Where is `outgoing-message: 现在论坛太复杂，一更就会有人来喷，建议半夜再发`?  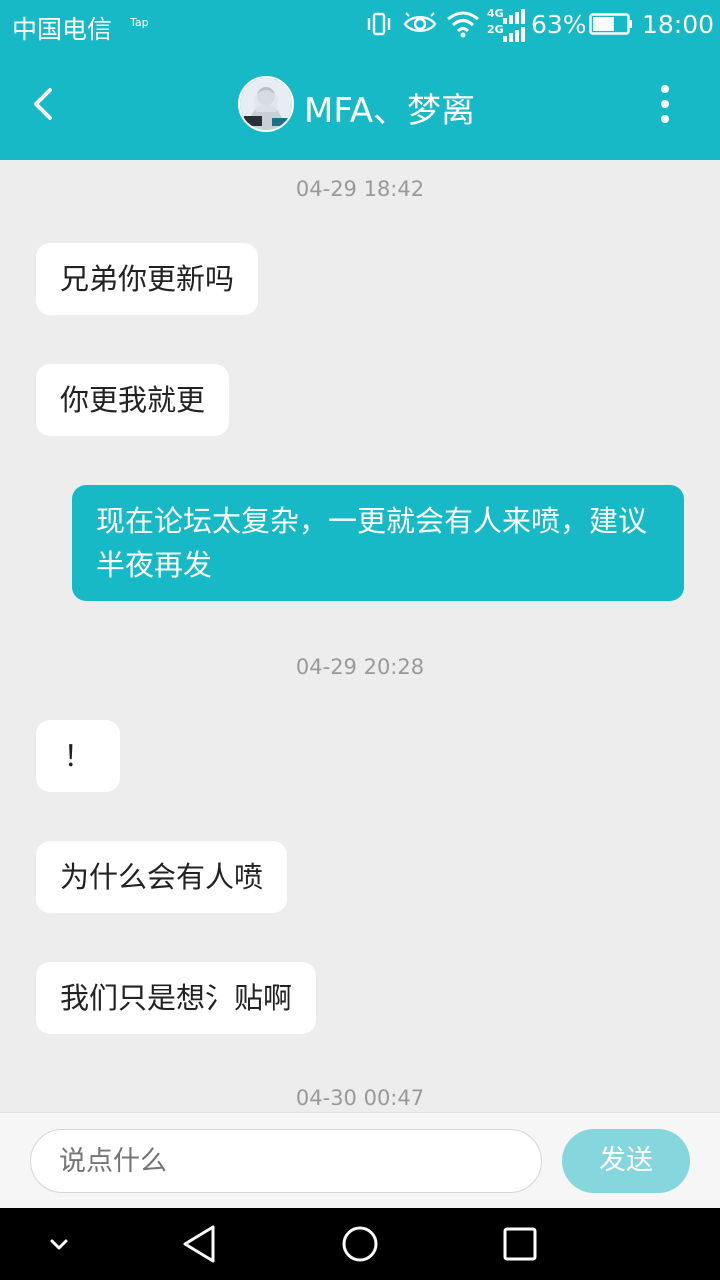 outgoing-message: 现在论坛太复杂，一更就会有人来喷，建议半夜再发 is located at coordinates (378, 543).